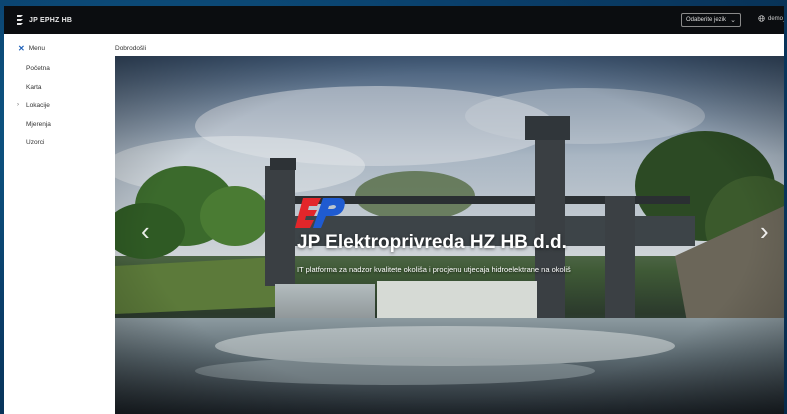 The height and width of the screenshot is (414, 787). I want to click on top-bar: JP EPHZ HB Odaberite jezik ⌄ demo_u, so click(394, 20).